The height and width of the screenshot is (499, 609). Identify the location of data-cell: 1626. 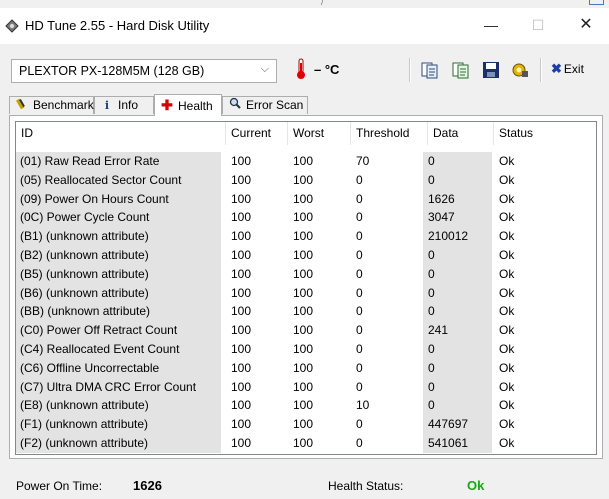
(457, 199).